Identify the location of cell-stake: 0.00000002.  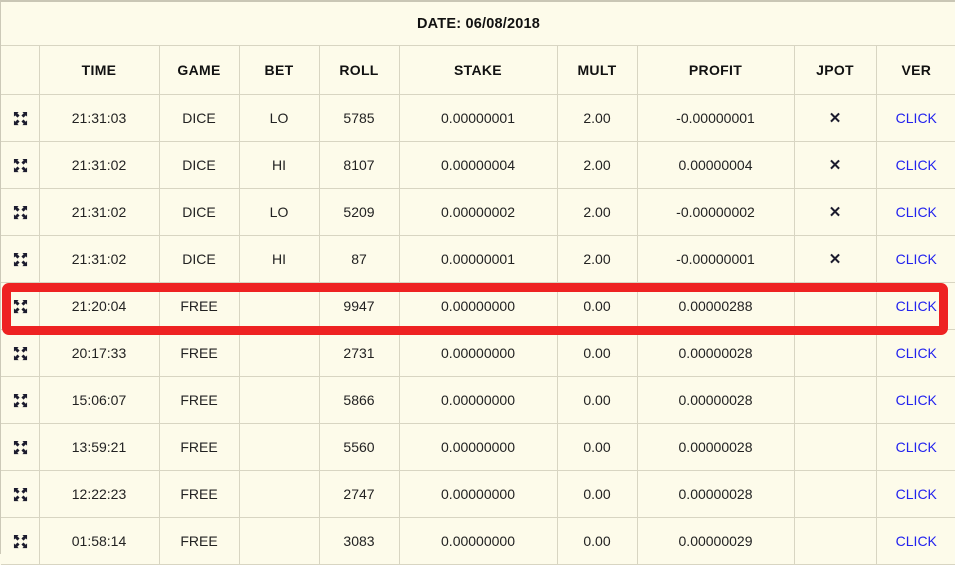
(478, 212).